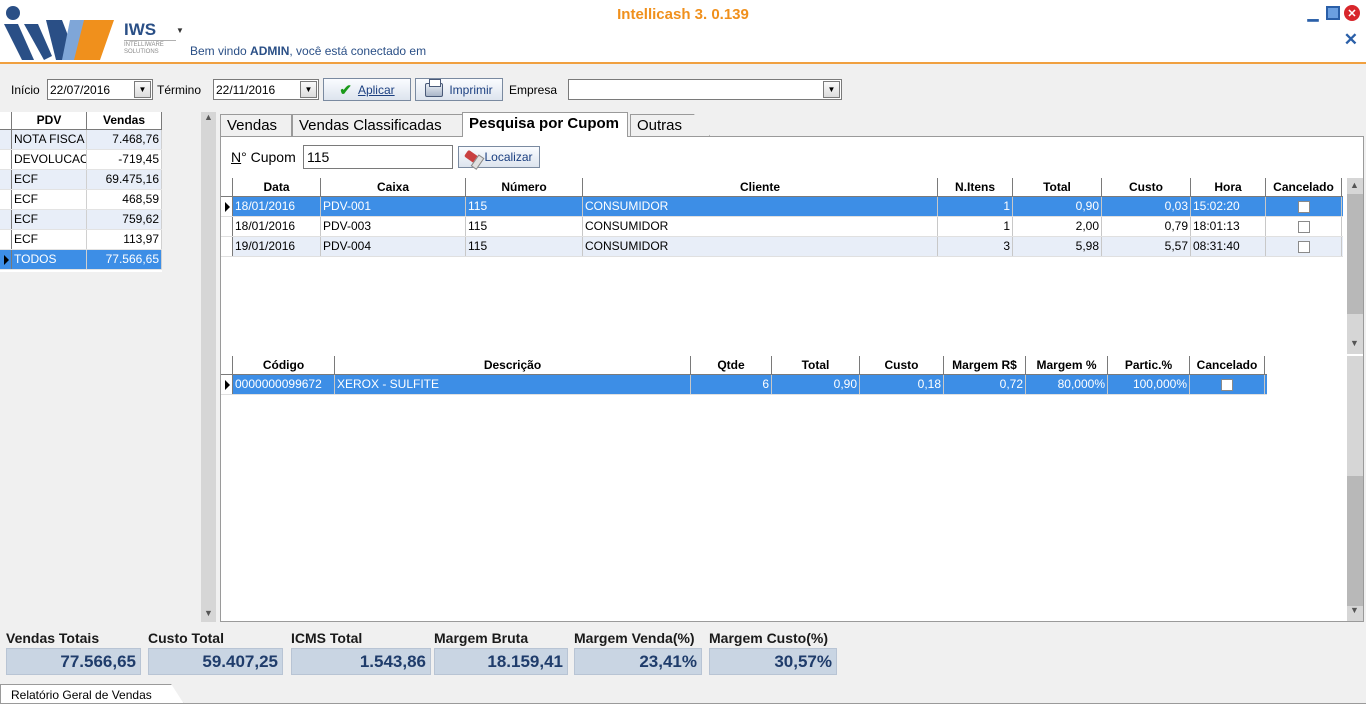  I want to click on custo-cell: 0,79, so click(1146, 226).